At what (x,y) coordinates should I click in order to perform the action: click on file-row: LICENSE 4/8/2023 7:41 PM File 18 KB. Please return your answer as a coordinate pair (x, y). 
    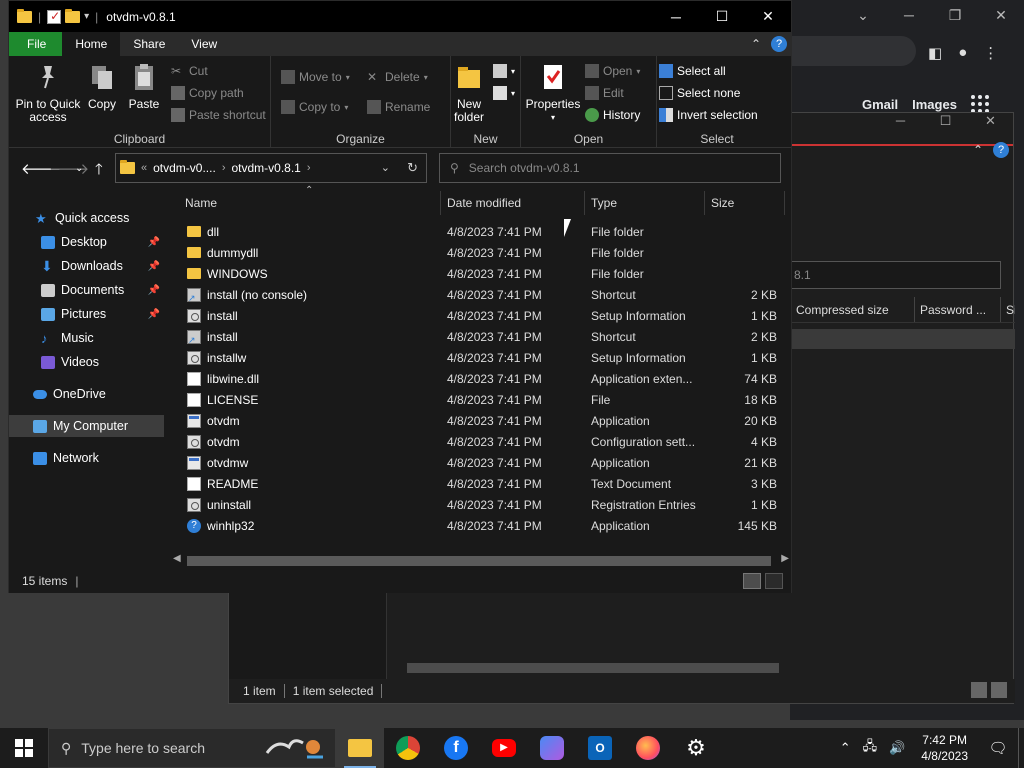
    Looking at the image, I should click on (479, 399).